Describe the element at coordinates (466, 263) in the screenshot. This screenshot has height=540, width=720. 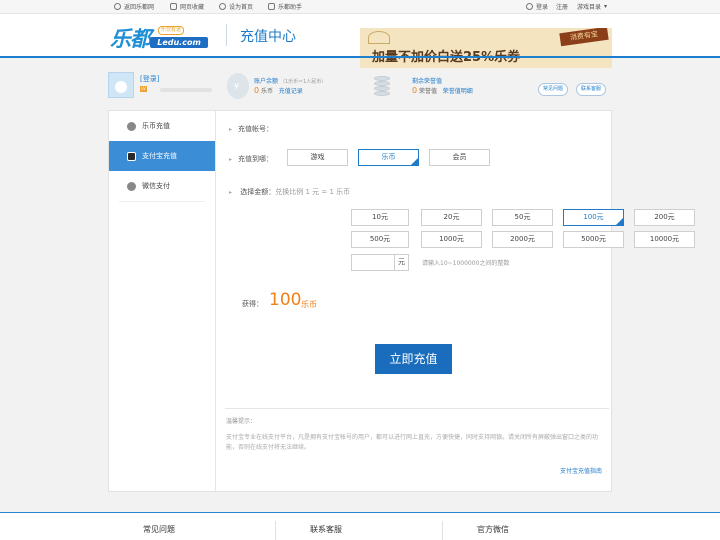
I see `range-hint: 请输入10~1000000之间的整数` at that location.